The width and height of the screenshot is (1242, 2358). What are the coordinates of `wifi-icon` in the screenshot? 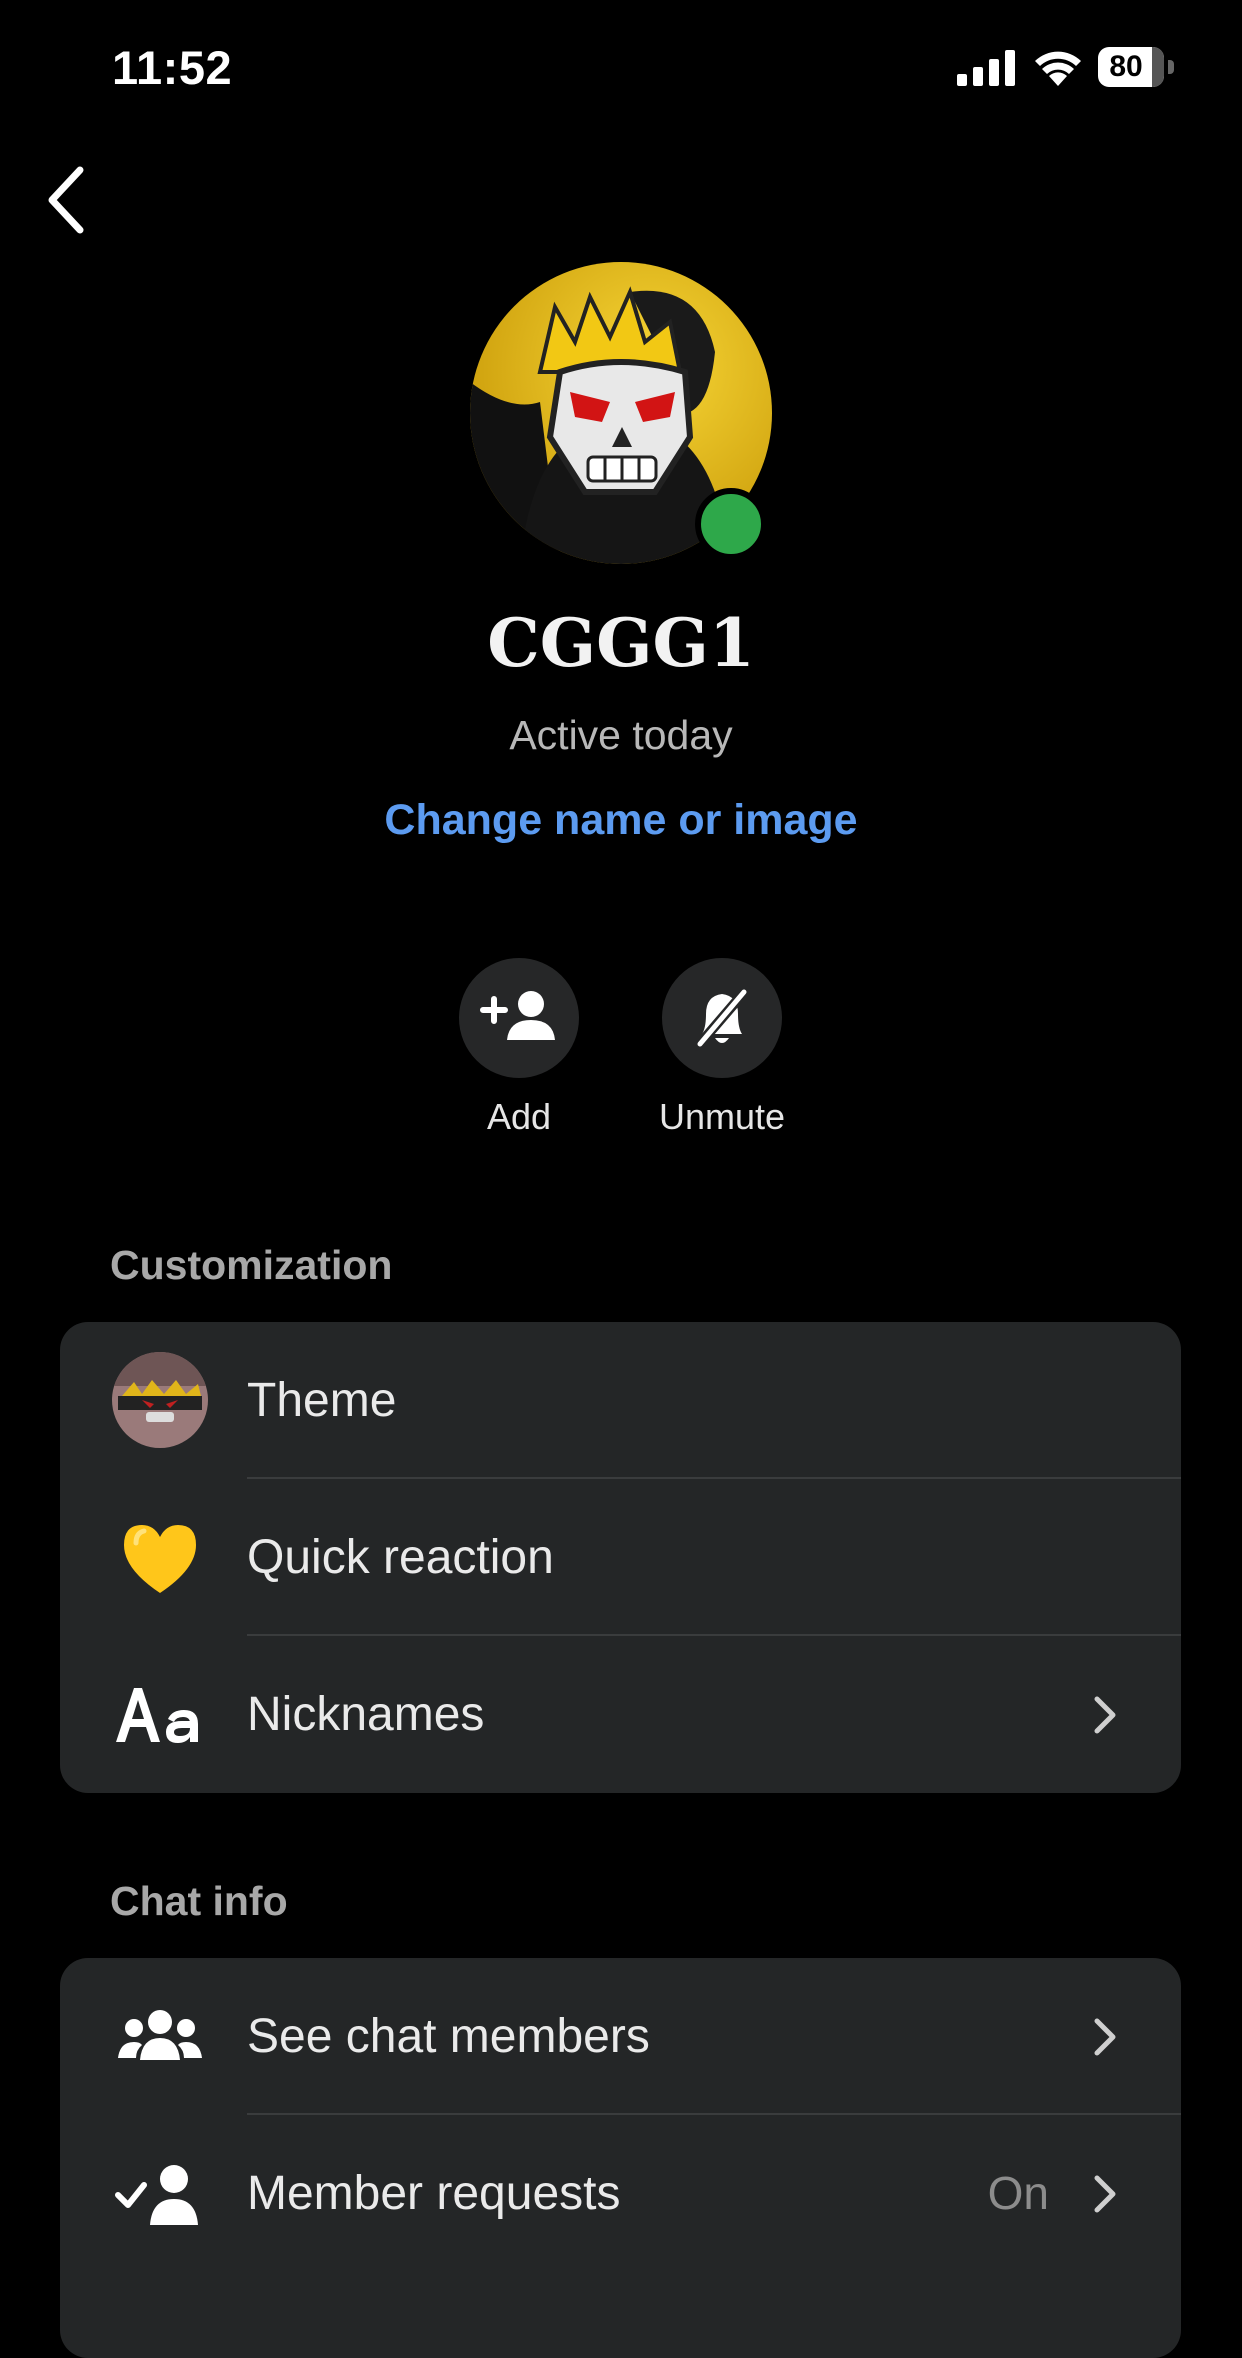 It's located at (1058, 68).